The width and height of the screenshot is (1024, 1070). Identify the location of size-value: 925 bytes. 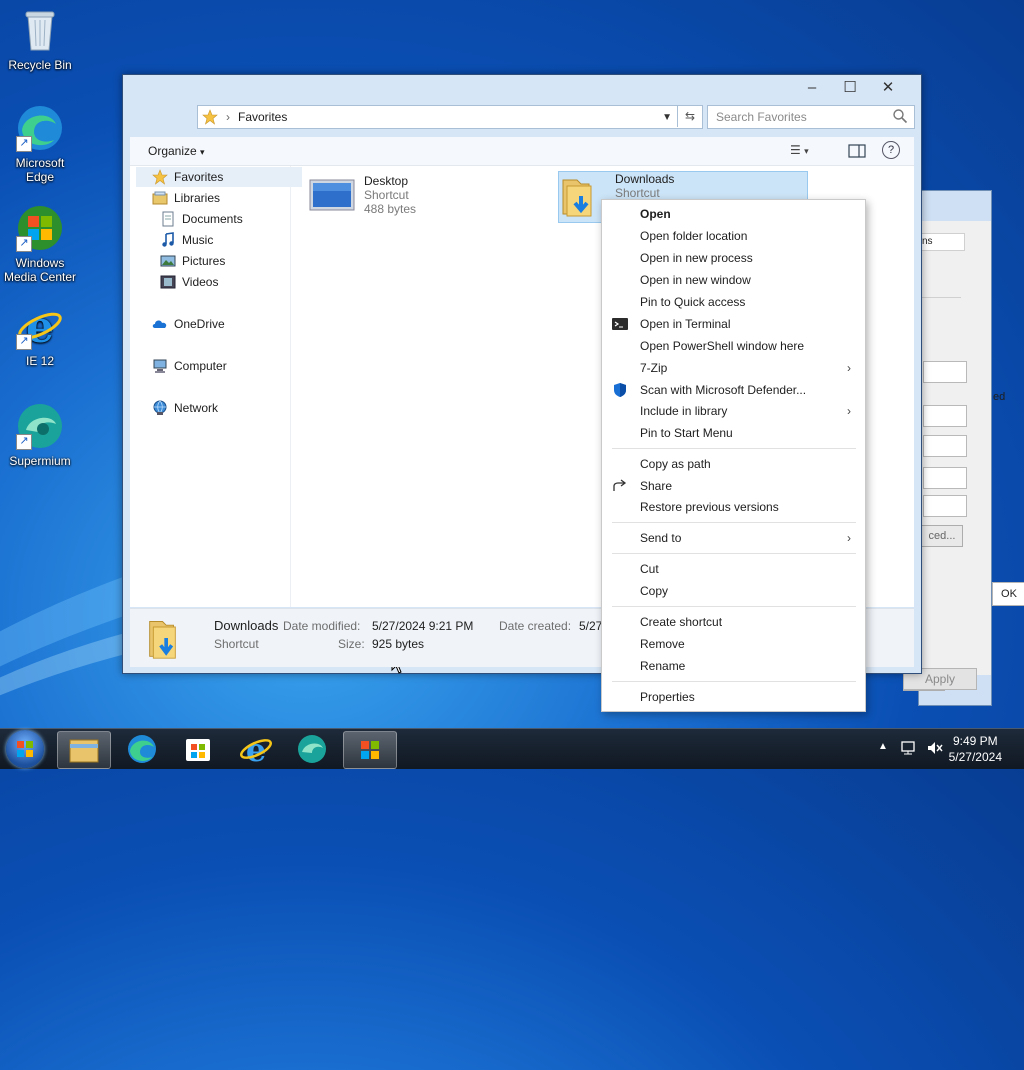
(398, 644).